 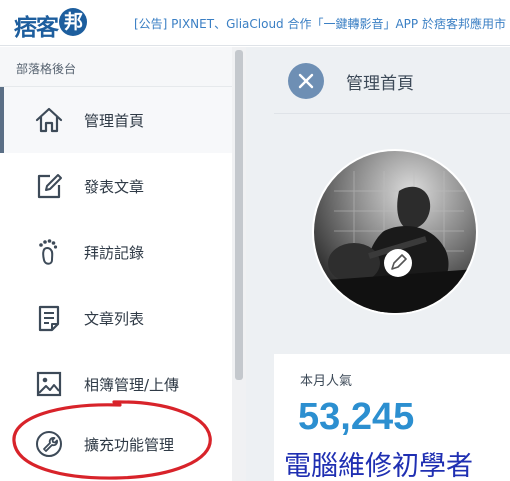 What do you see at coordinates (73, 22) in the screenshot?
I see `logo-badge: 邦` at bounding box center [73, 22].